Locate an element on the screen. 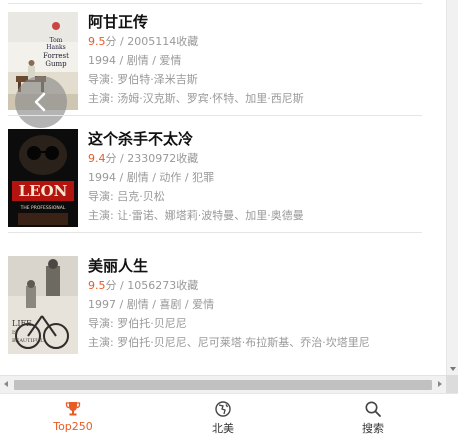  movie-cast: 主演: 汤姆·汉克斯、罗宾·怀特、加里·西尼斯 is located at coordinates (196, 98).